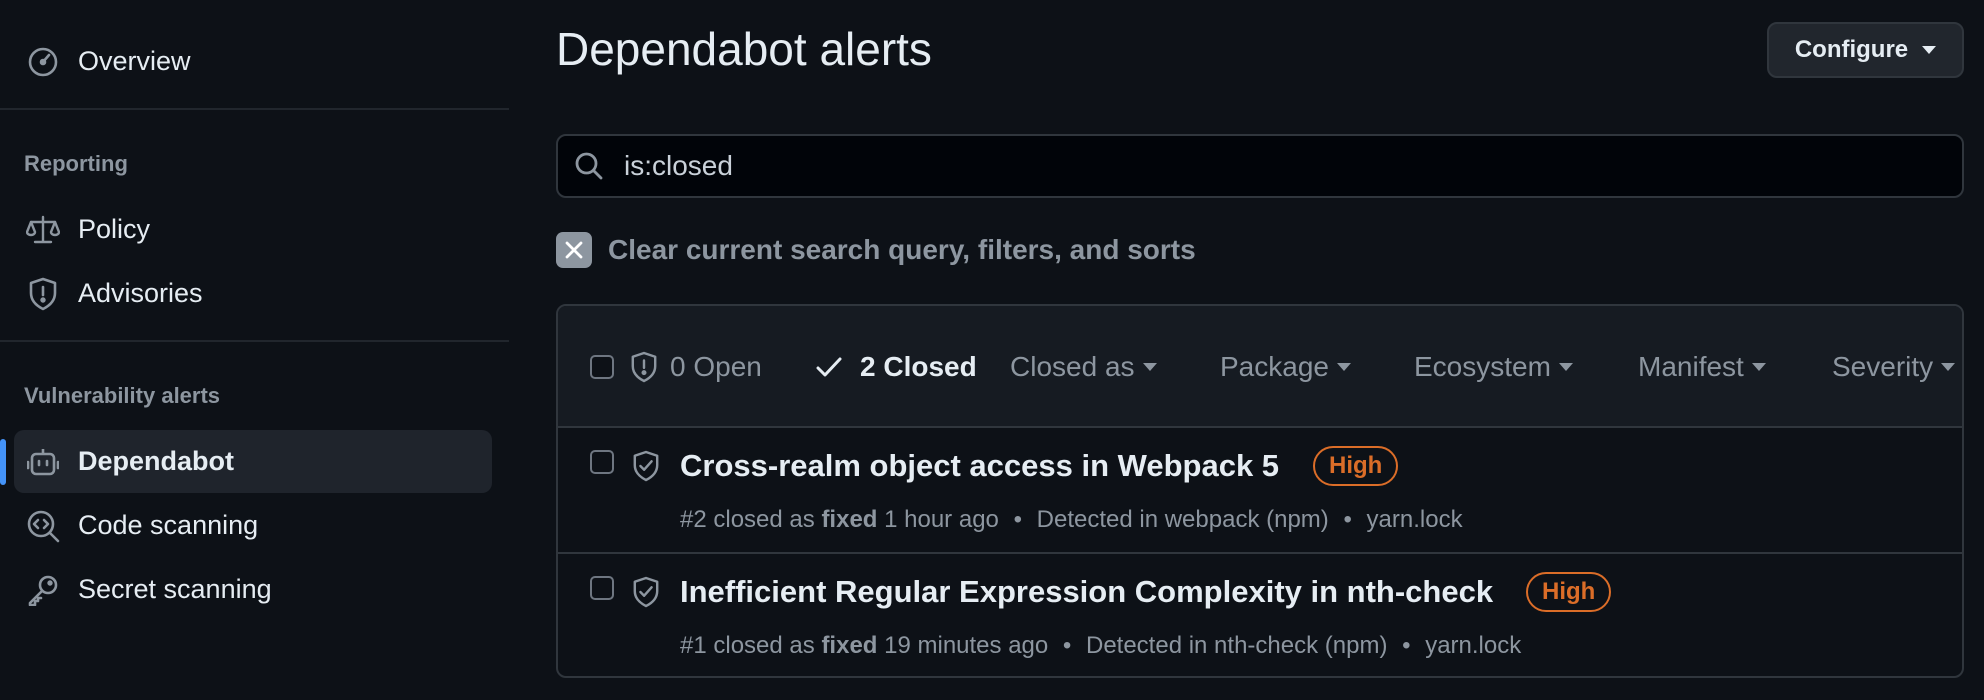 The image size is (1984, 700). I want to click on sidebar-item-label: Advisories, so click(140, 293).